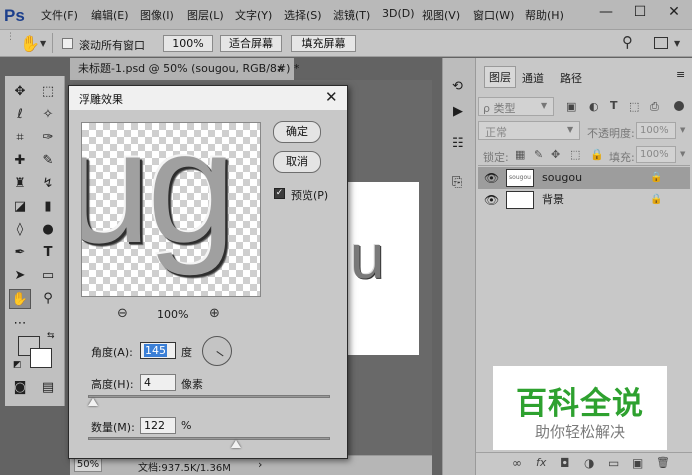 This screenshot has width=692, height=475. Describe the element at coordinates (110, 15) in the screenshot. I see `menu-edit: 编辑(E)` at that location.